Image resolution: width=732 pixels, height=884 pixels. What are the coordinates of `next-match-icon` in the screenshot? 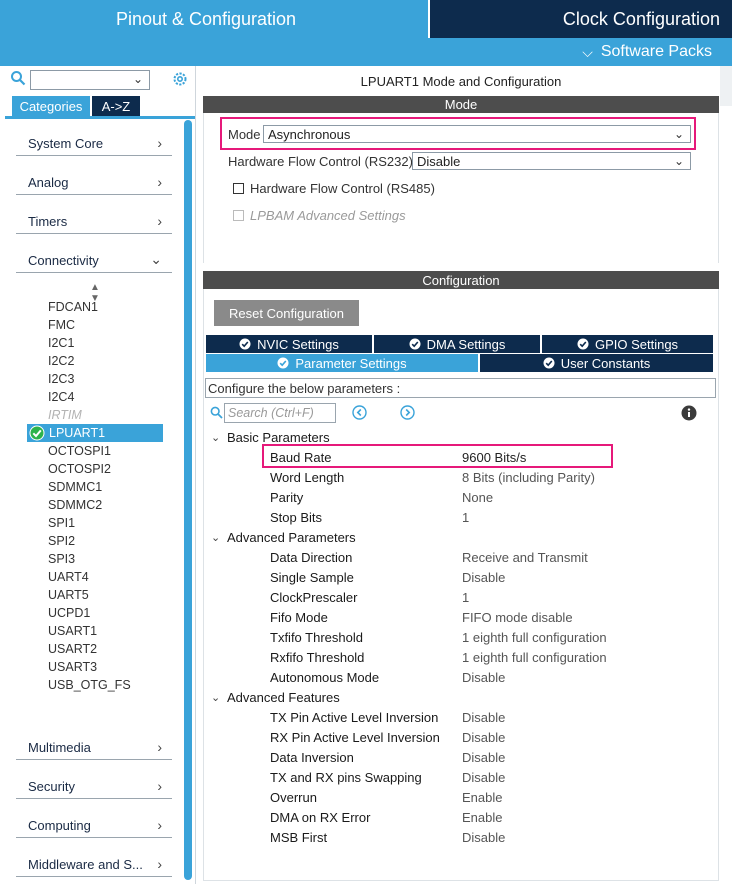 It's located at (407, 412).